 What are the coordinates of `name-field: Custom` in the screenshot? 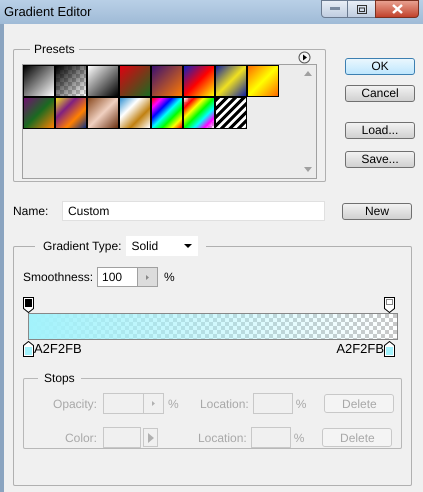 It's located at (193, 211).